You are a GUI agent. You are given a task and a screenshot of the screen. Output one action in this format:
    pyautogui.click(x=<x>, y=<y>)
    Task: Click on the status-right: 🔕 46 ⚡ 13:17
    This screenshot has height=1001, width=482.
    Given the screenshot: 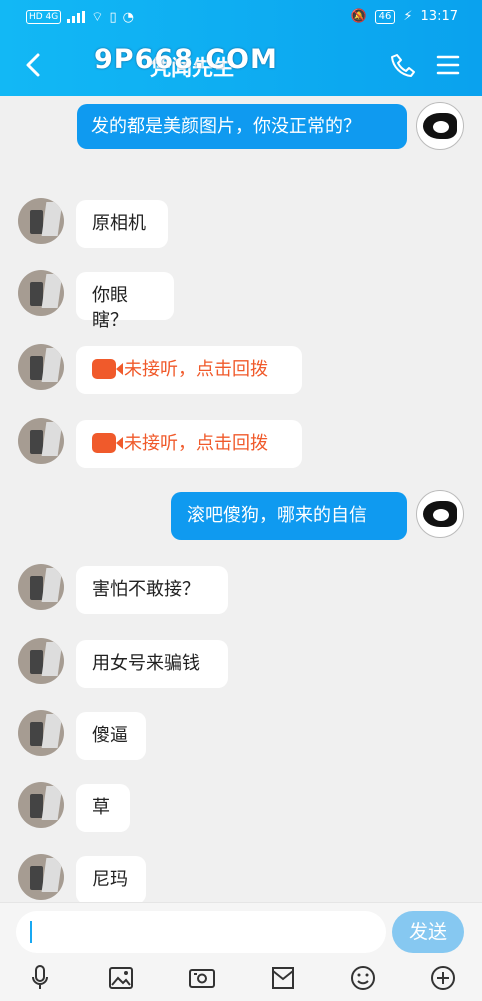 What is the action you would take?
    pyautogui.click(x=404, y=16)
    